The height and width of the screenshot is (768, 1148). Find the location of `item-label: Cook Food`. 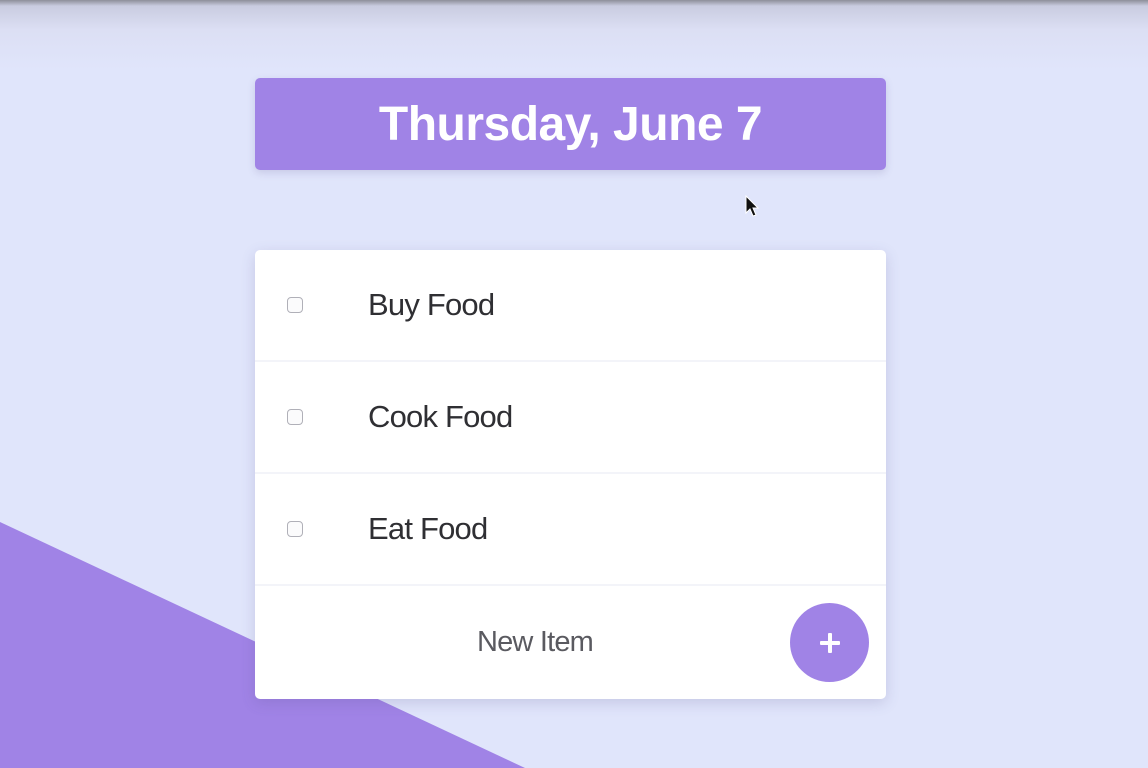

item-label: Cook Food is located at coordinates (440, 416).